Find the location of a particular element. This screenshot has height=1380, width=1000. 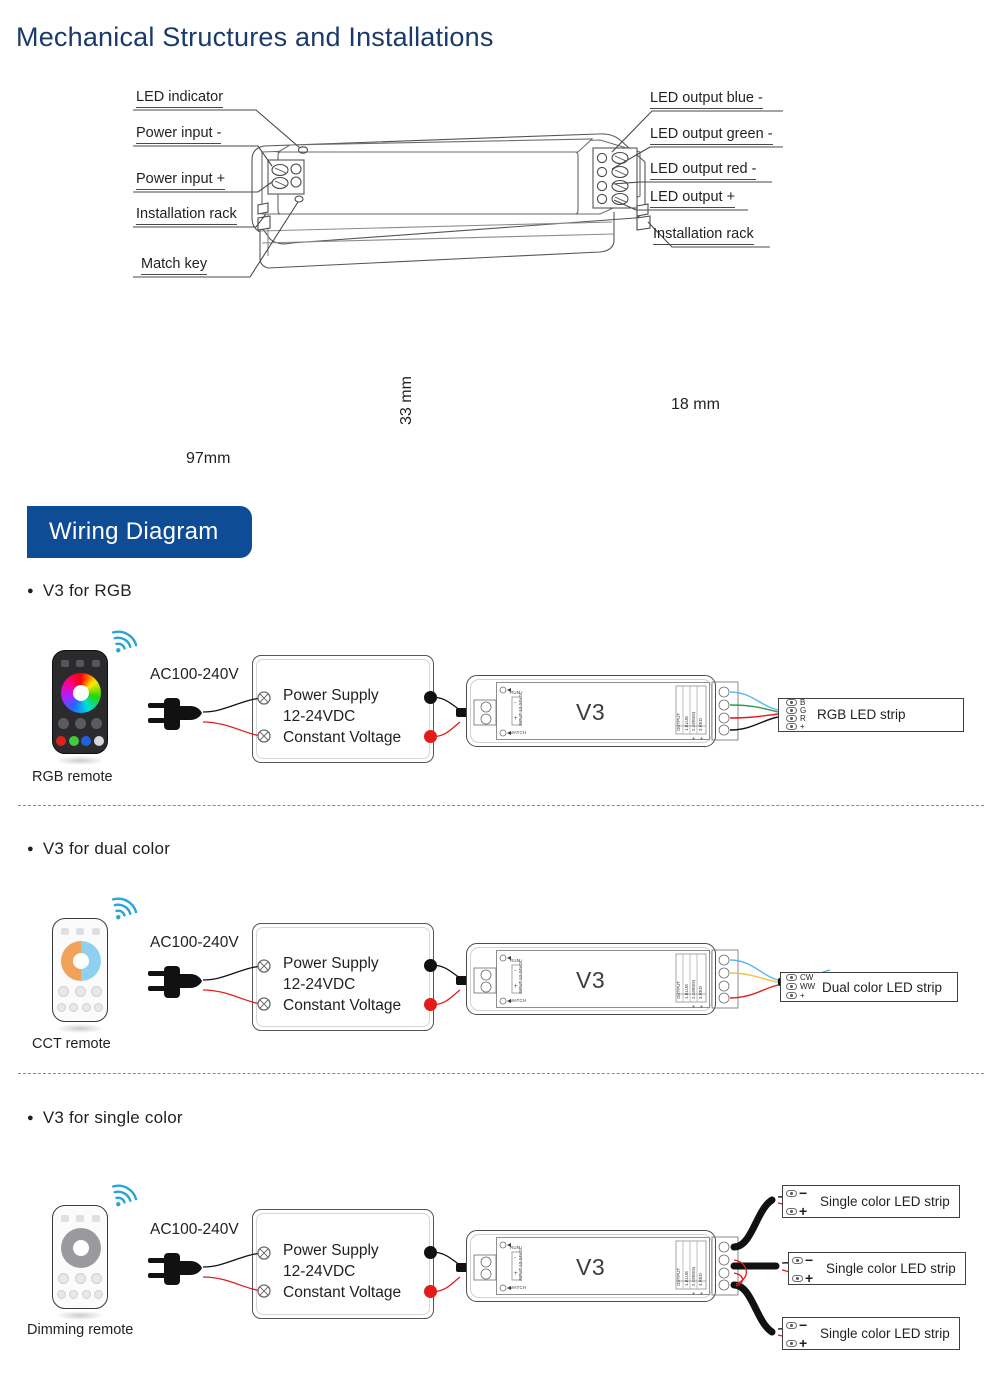

v3-input-pos-dimming: + is located at coordinates (516, 1274).